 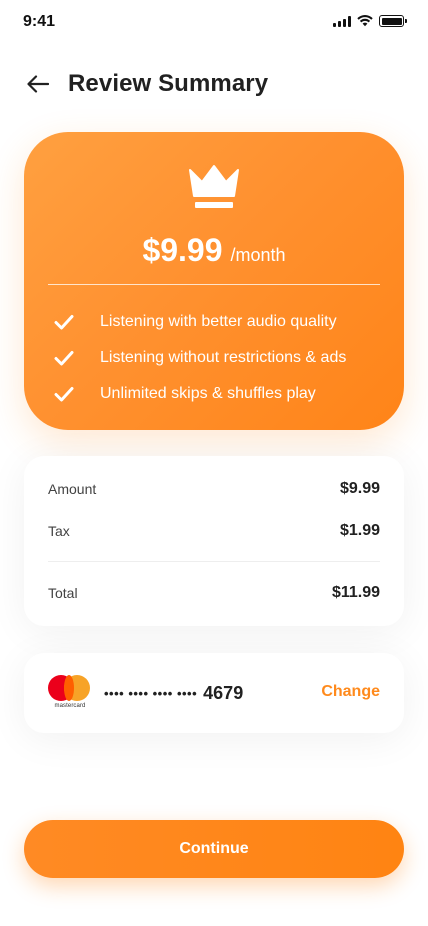 I want to click on mastercard-icon: mastercard, so click(x=70, y=694).